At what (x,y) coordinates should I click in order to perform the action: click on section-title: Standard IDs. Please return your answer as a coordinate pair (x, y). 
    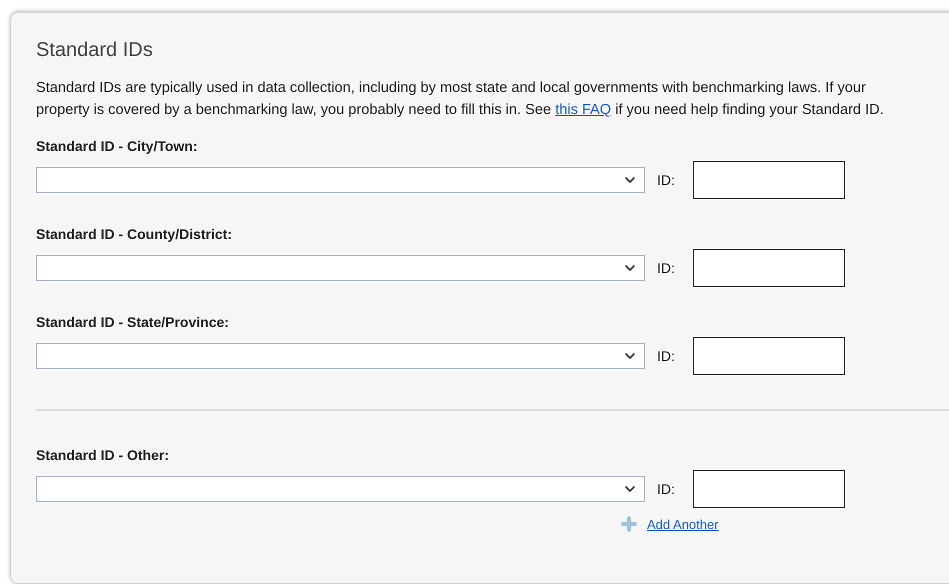
    Looking at the image, I should click on (95, 50).